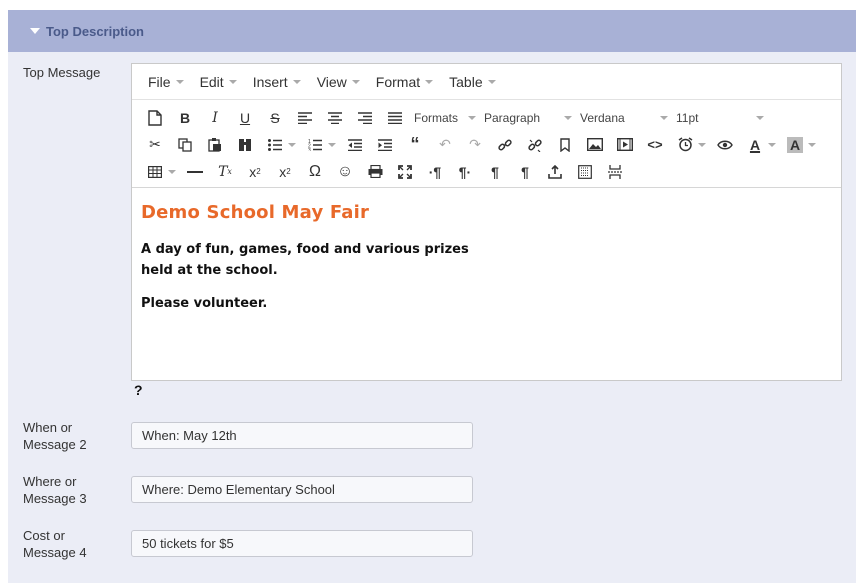  Describe the element at coordinates (185, 145) in the screenshot. I see `copy-icon` at that location.